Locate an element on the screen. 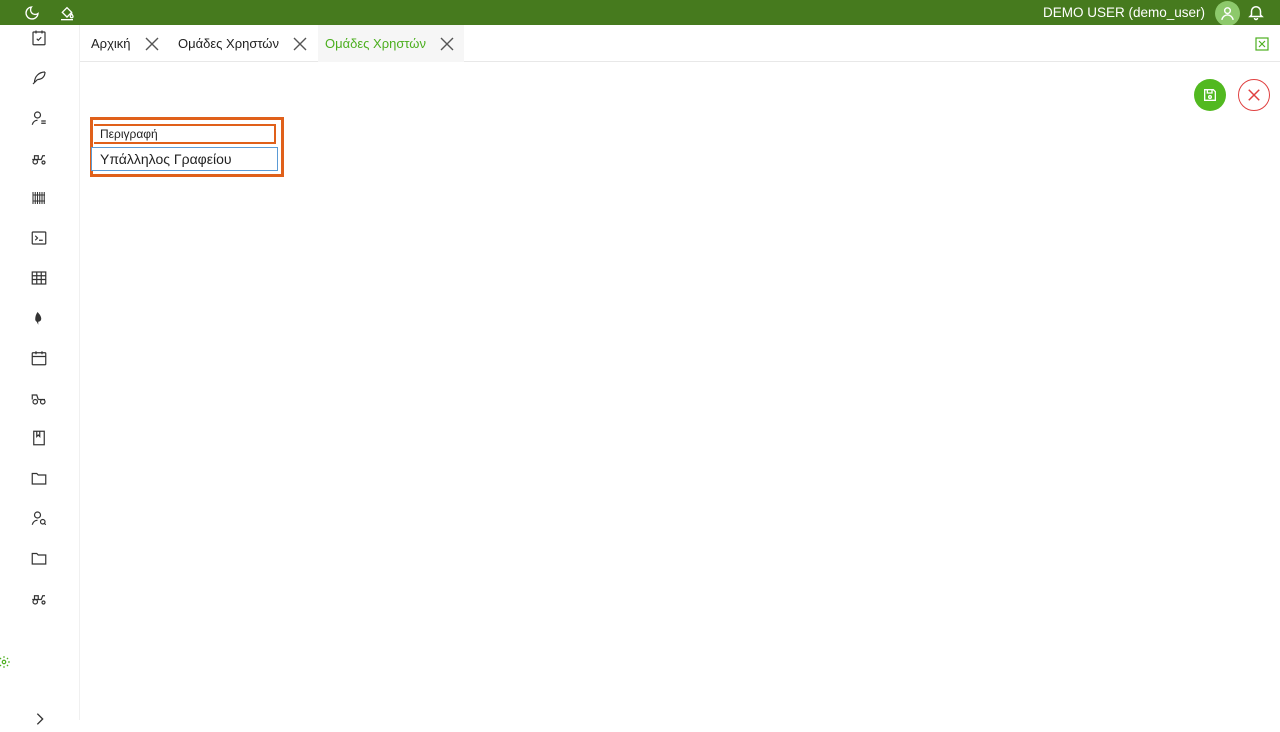 The image size is (1280, 732). user-name: DEMO USER (demo_user) is located at coordinates (1124, 12).